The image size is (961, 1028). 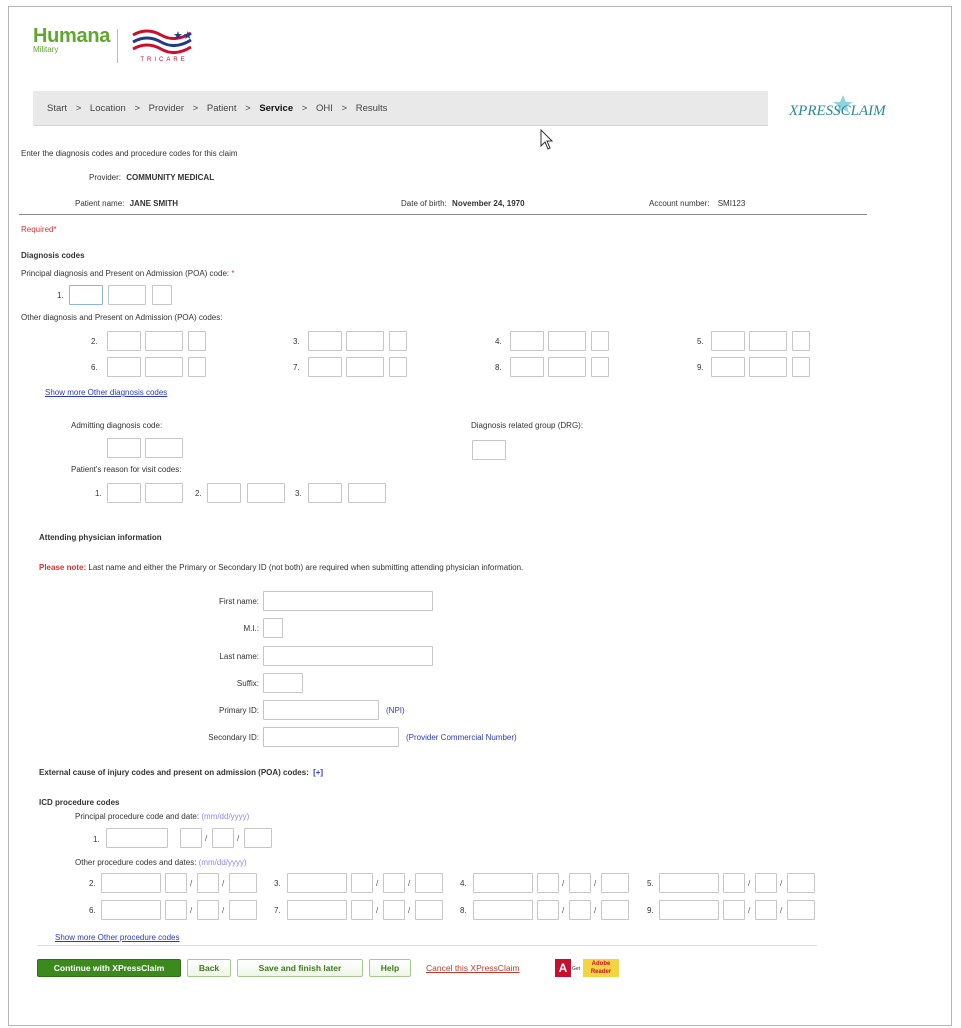 What do you see at coordinates (700, 367) in the screenshot?
I see `diagnosis-number: 9.` at bounding box center [700, 367].